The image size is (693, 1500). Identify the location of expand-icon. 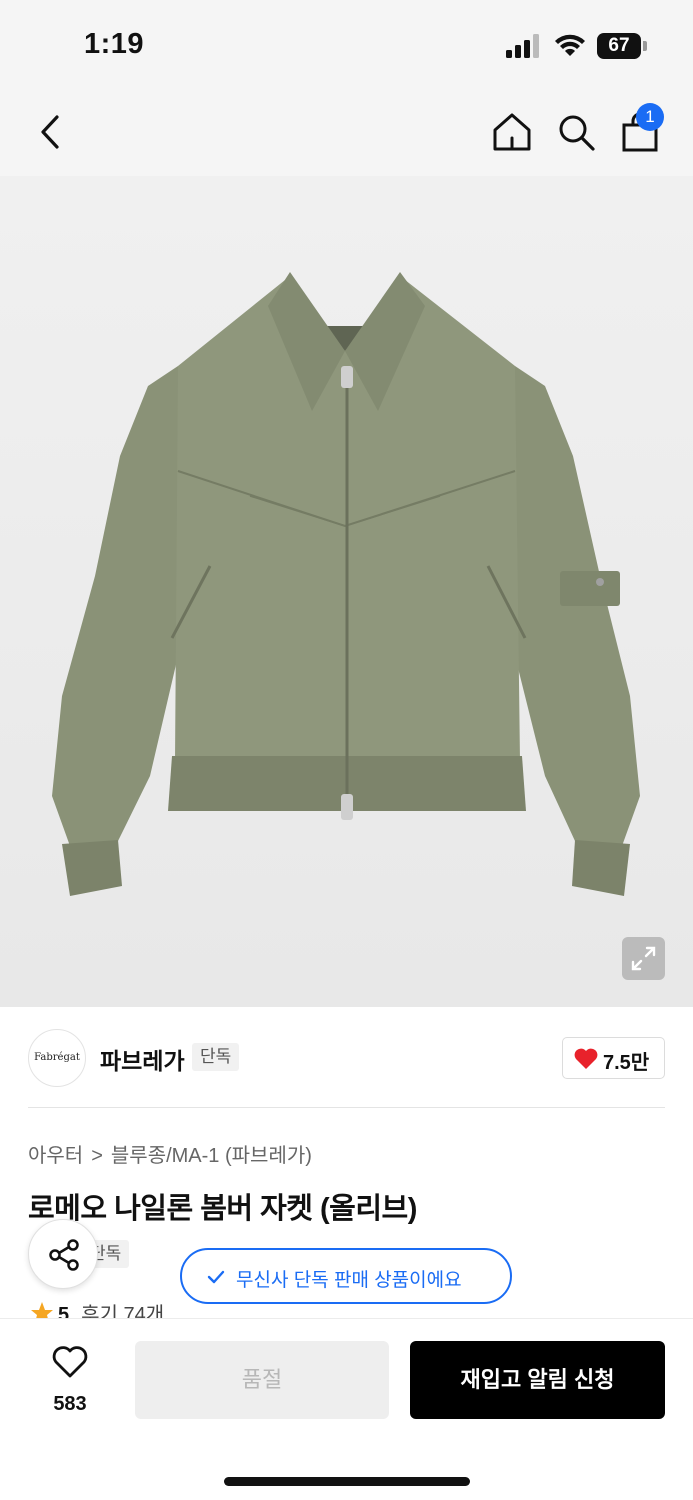
(643, 958).